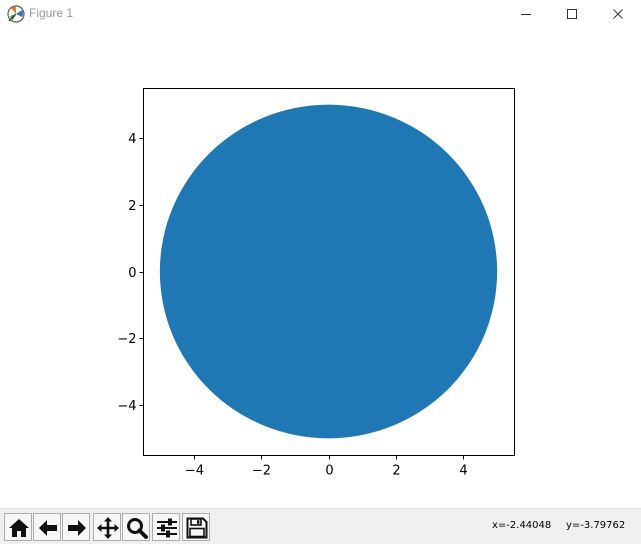 The image size is (641, 544). What do you see at coordinates (522, 525) in the screenshot?
I see `x-coordinate-readout: x=-2.44048` at bounding box center [522, 525].